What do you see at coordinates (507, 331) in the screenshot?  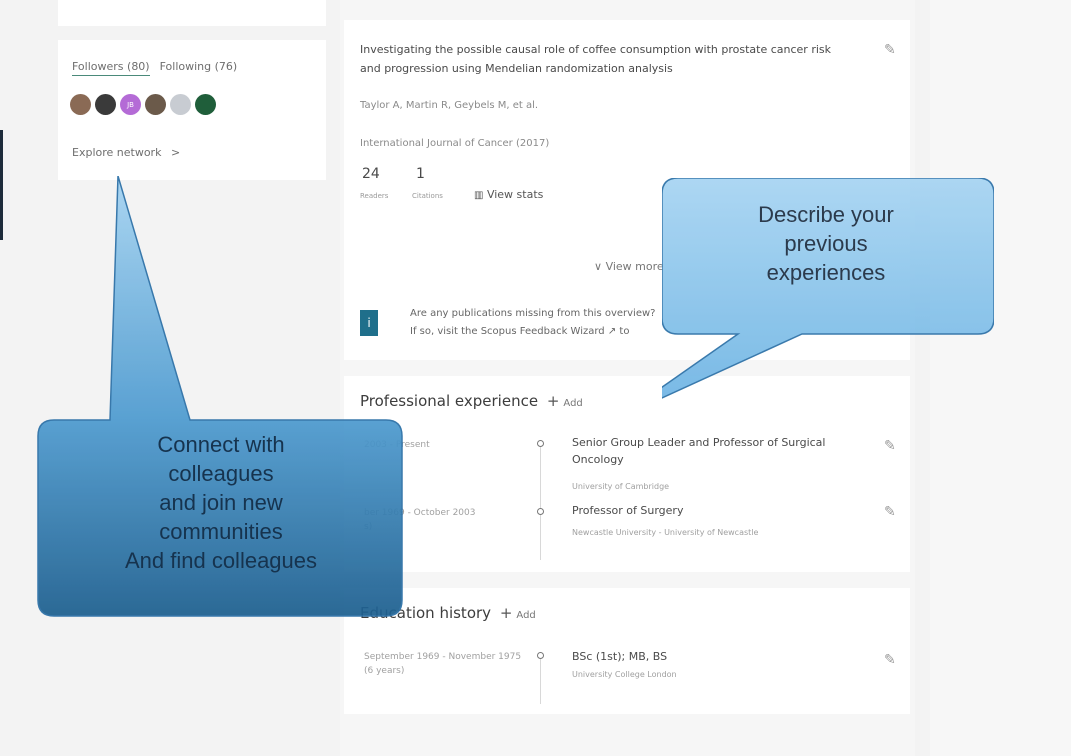 I see `scopus-feedback-link: If so, visit the Scopus Feedback Wizard` at bounding box center [507, 331].